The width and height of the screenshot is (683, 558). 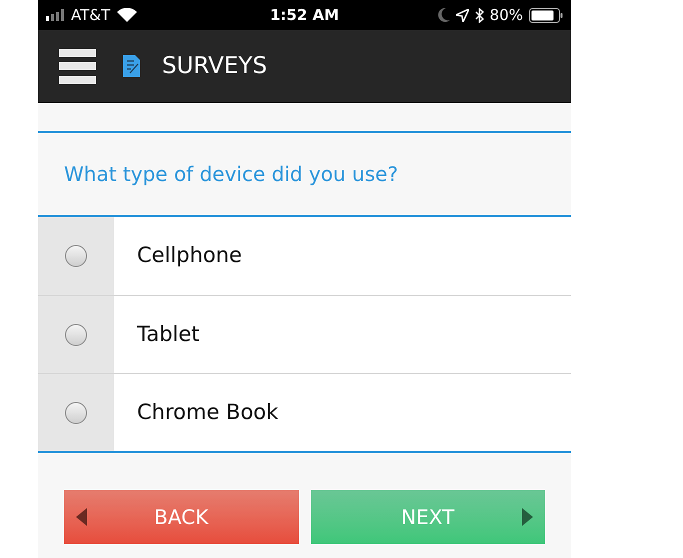 What do you see at coordinates (506, 15) in the screenshot?
I see `battery-percent: 80%` at bounding box center [506, 15].